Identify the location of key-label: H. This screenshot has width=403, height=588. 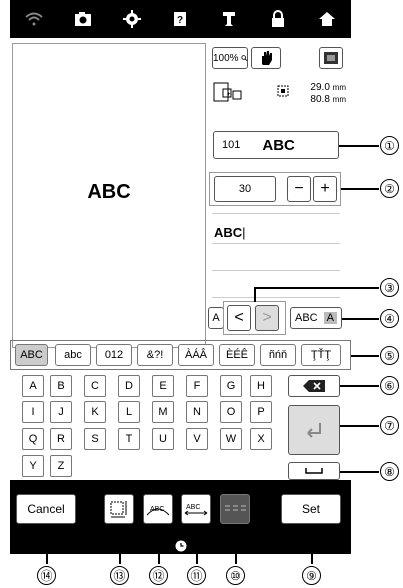
(261, 386).